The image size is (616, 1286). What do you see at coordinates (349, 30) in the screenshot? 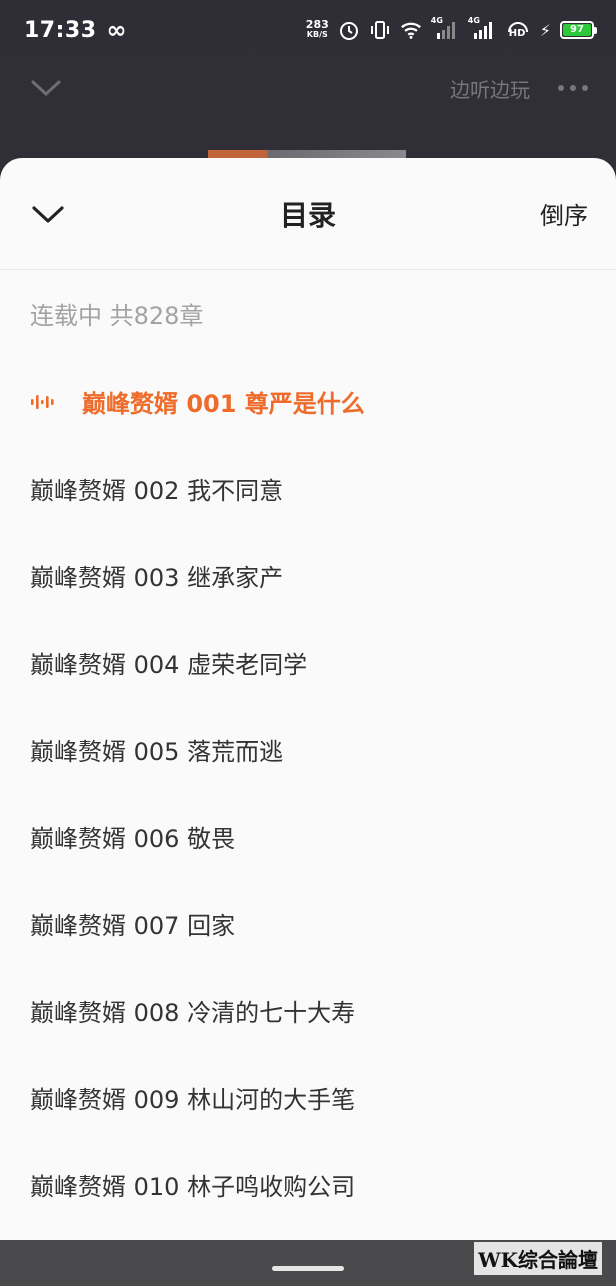
I see `alarm-icon` at bounding box center [349, 30].